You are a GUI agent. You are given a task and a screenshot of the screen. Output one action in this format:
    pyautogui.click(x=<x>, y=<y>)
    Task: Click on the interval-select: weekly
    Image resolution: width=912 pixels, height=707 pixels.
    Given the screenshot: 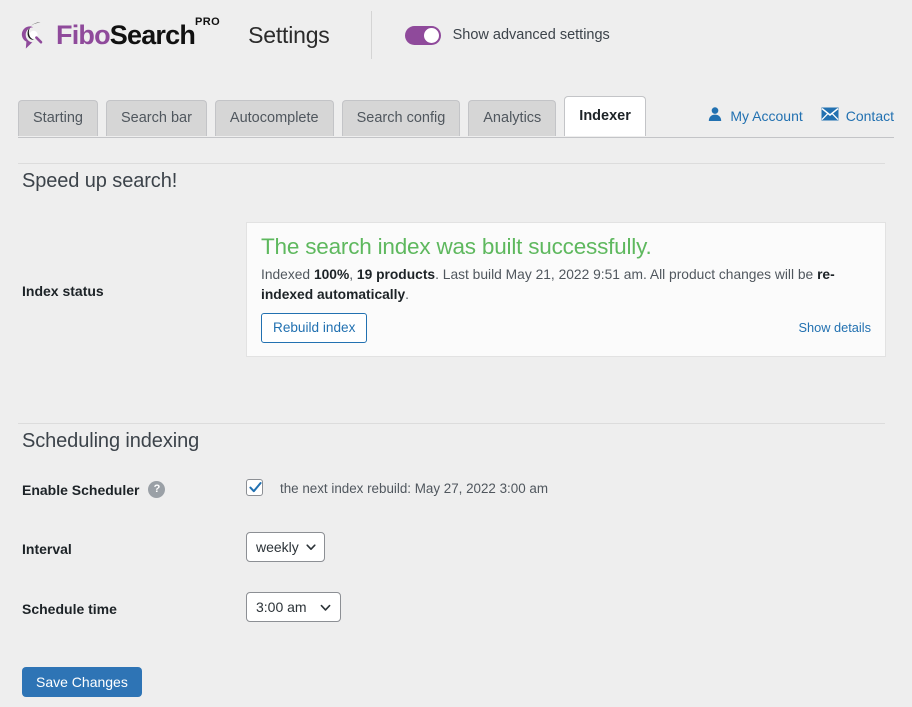 What is the action you would take?
    pyautogui.click(x=285, y=547)
    